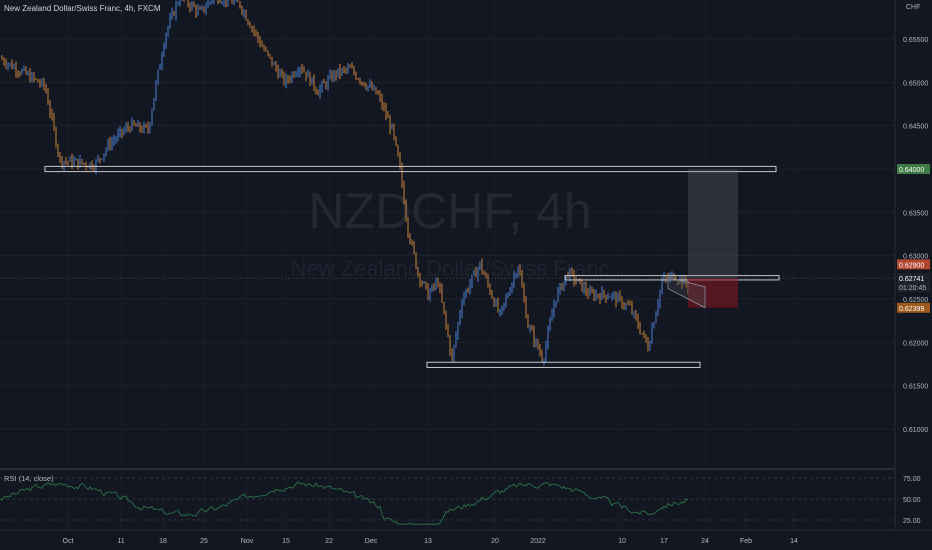 This screenshot has height=550, width=932. What do you see at coordinates (449, 268) in the screenshot?
I see `watermark-name: New Zealand Dollar/Swiss Franc` at bounding box center [449, 268].